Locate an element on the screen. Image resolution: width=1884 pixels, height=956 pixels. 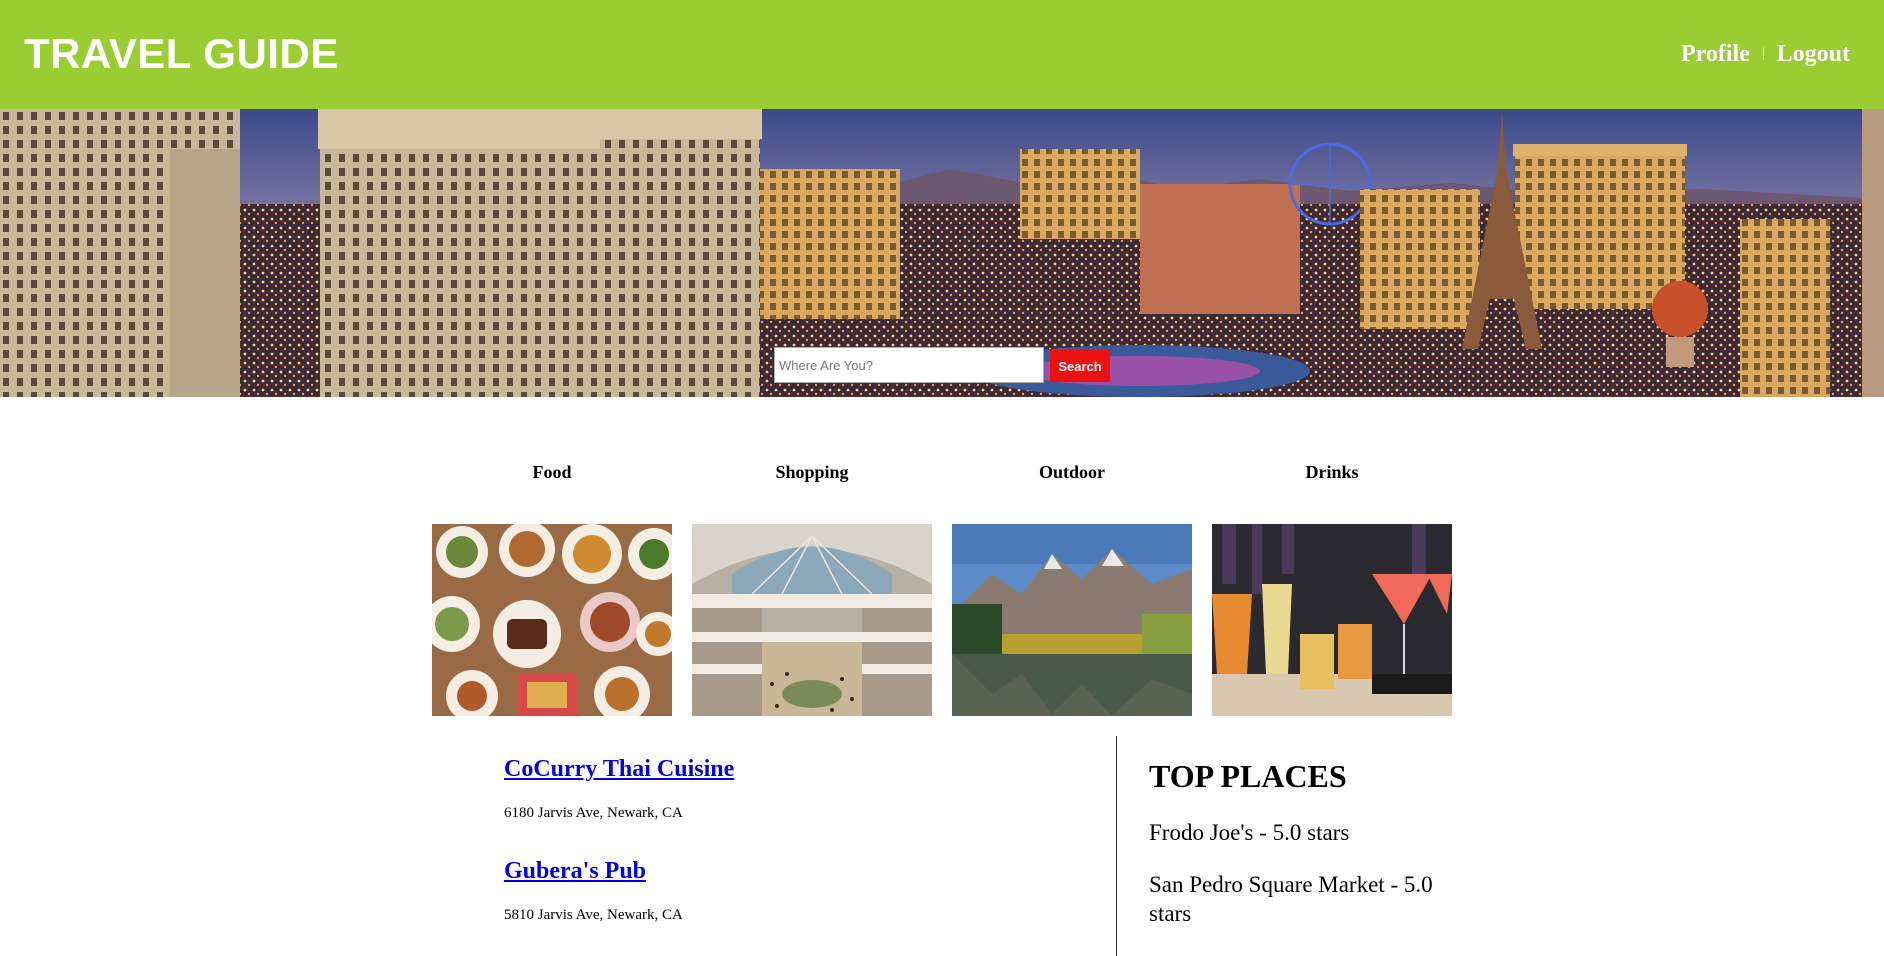
cocktail-drinks-image is located at coordinates (1332, 620).